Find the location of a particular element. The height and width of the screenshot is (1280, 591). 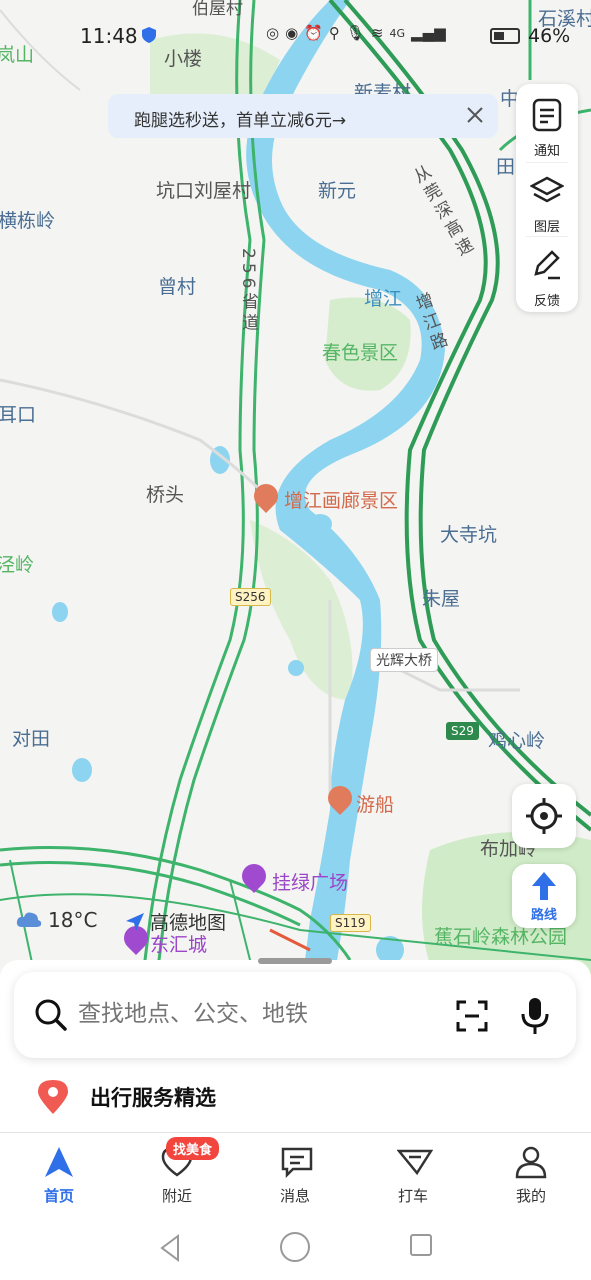

scan-icon is located at coordinates (472, 1016).